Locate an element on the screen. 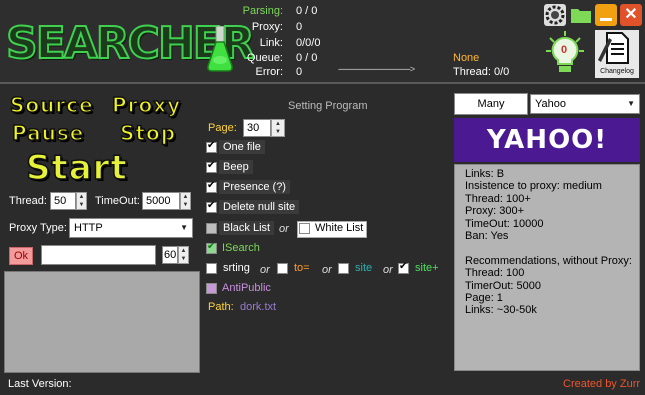 The image size is (645, 395). notifications-button: 0 is located at coordinates (565, 52).